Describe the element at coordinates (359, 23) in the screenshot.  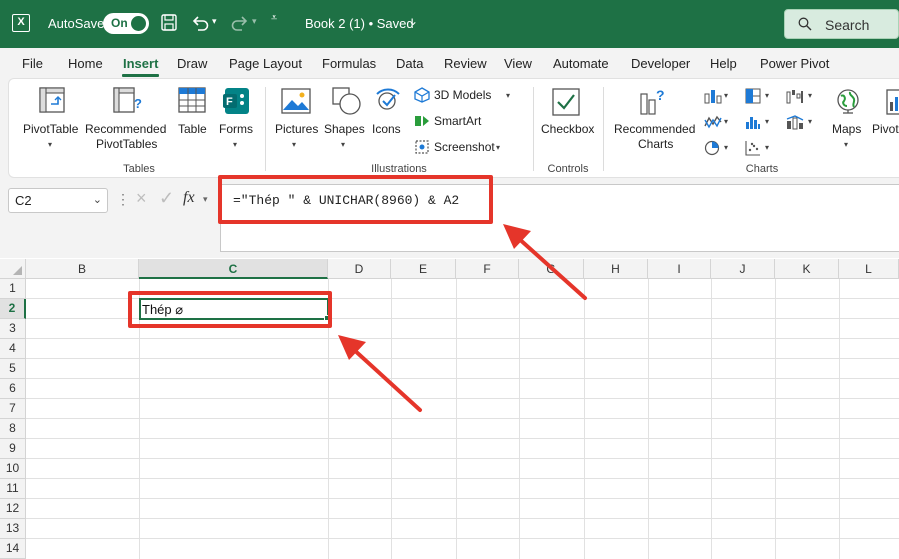
I see `document-title: Book 2 (1) • Saved` at that location.